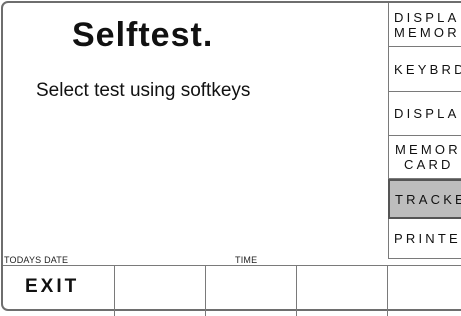 This screenshot has height=316, width=461. I want to click on page-title: Selftest., so click(143, 35).